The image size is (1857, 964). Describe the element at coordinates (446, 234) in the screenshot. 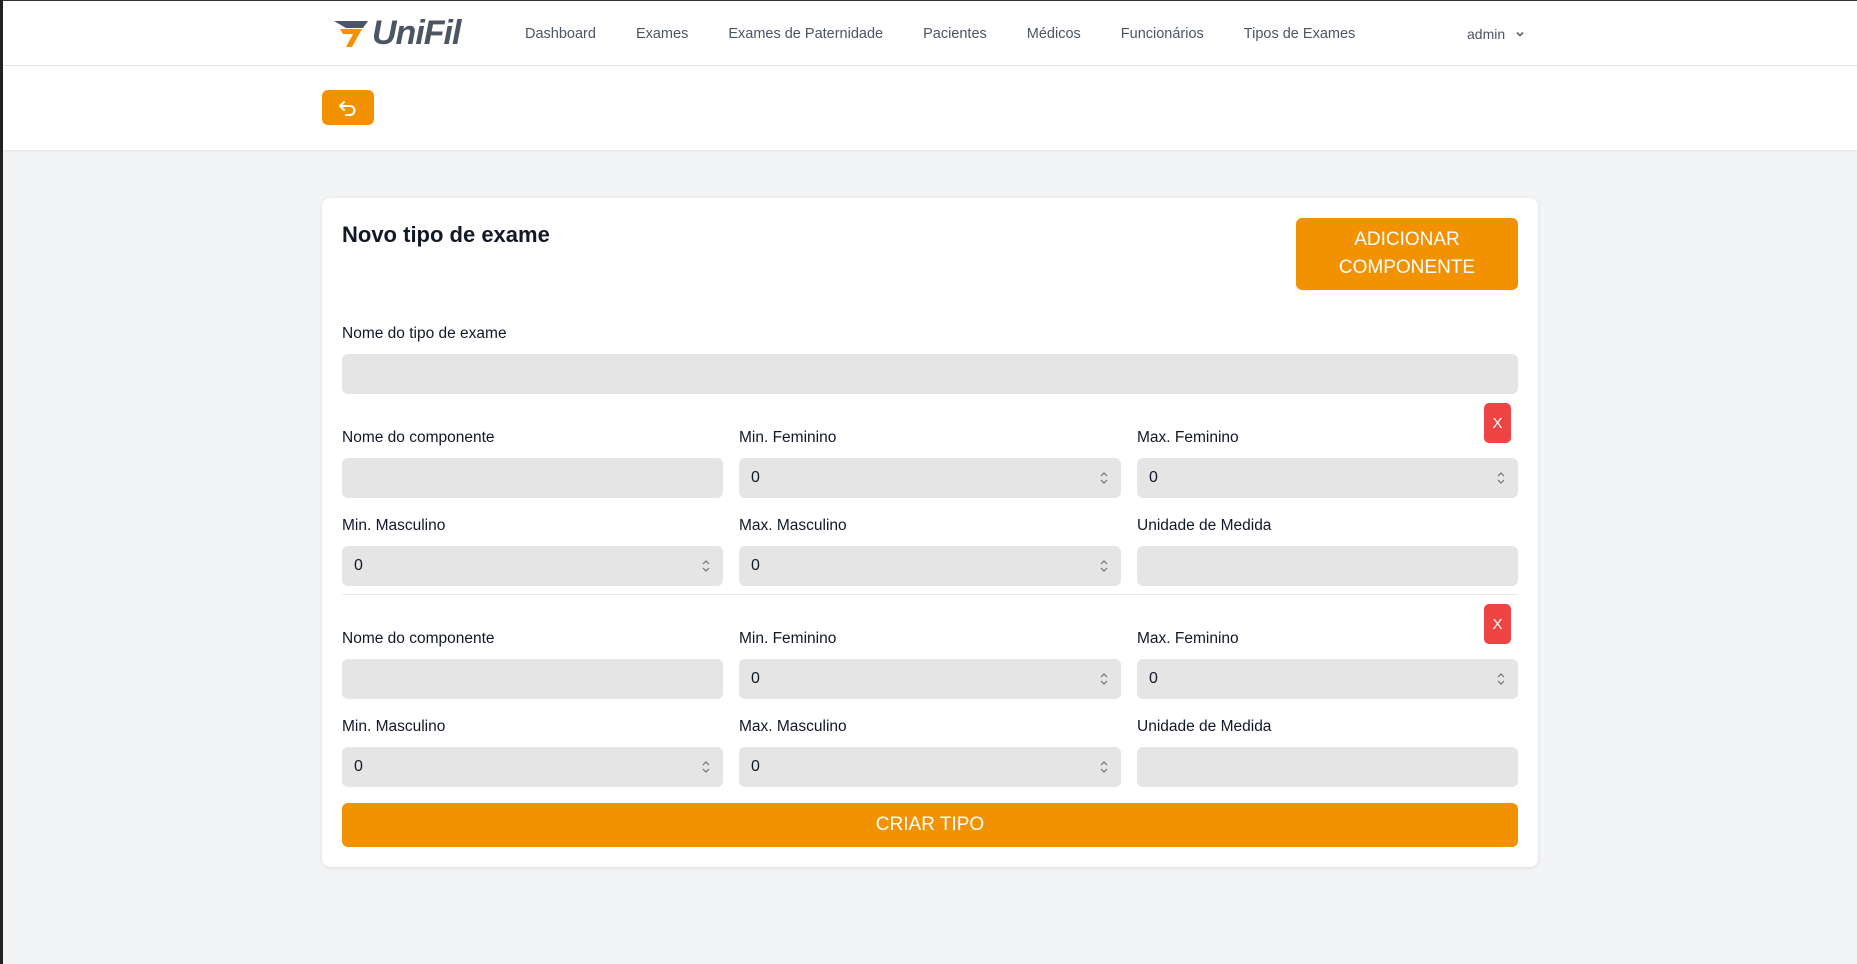

I see `page-title: Novo tipo de exame` at that location.